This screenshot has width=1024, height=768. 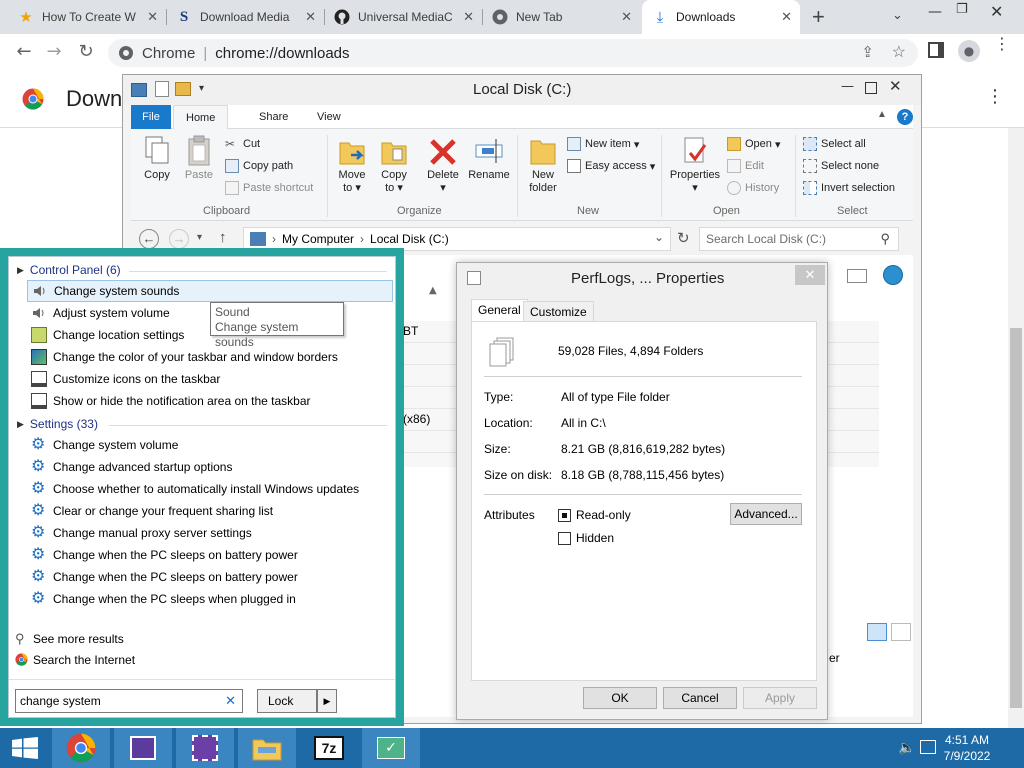 What do you see at coordinates (659, 237) in the screenshot?
I see `address-dropdown-icon: ⌄` at bounding box center [659, 237].